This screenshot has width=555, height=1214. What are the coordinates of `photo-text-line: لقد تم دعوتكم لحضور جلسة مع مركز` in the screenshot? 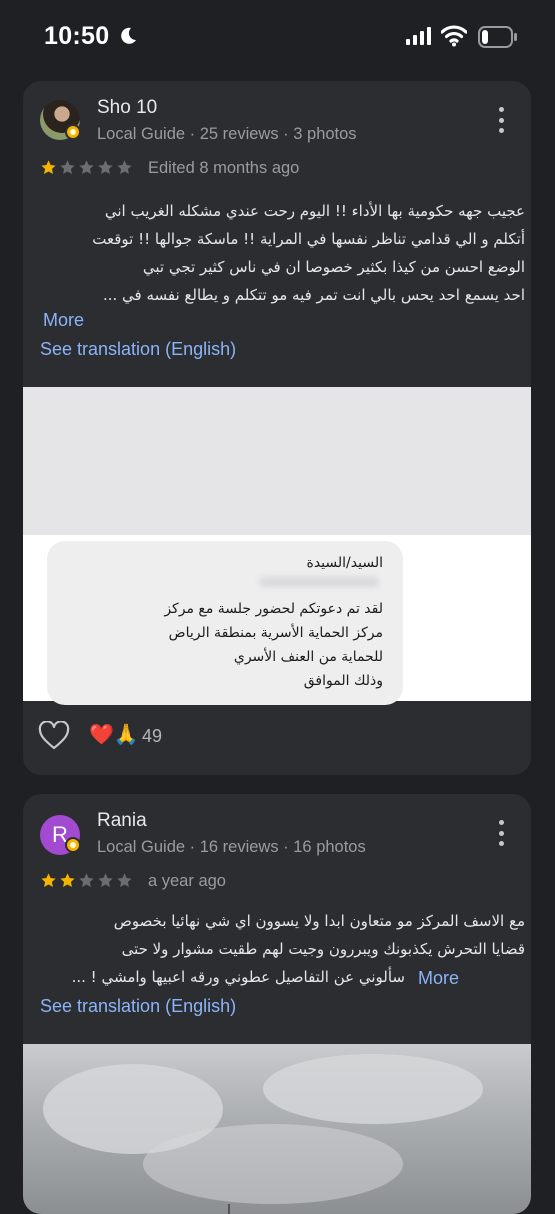 It's located at (273, 609).